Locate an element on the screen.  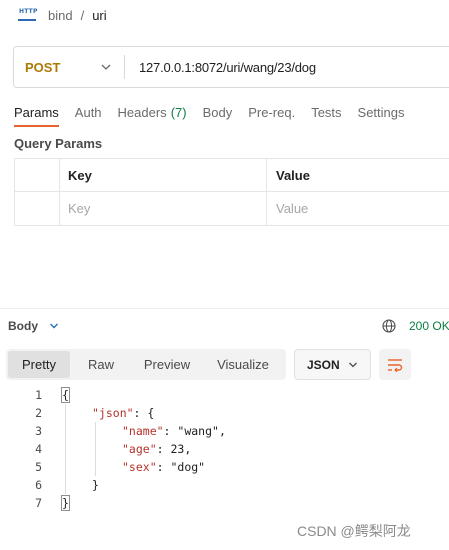
view-raw-button: Raw is located at coordinates (101, 364).